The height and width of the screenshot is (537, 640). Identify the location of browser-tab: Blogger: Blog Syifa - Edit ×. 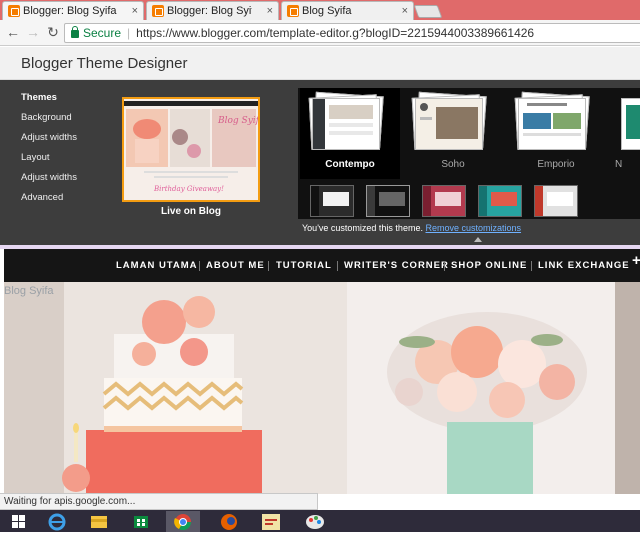
(212, 10).